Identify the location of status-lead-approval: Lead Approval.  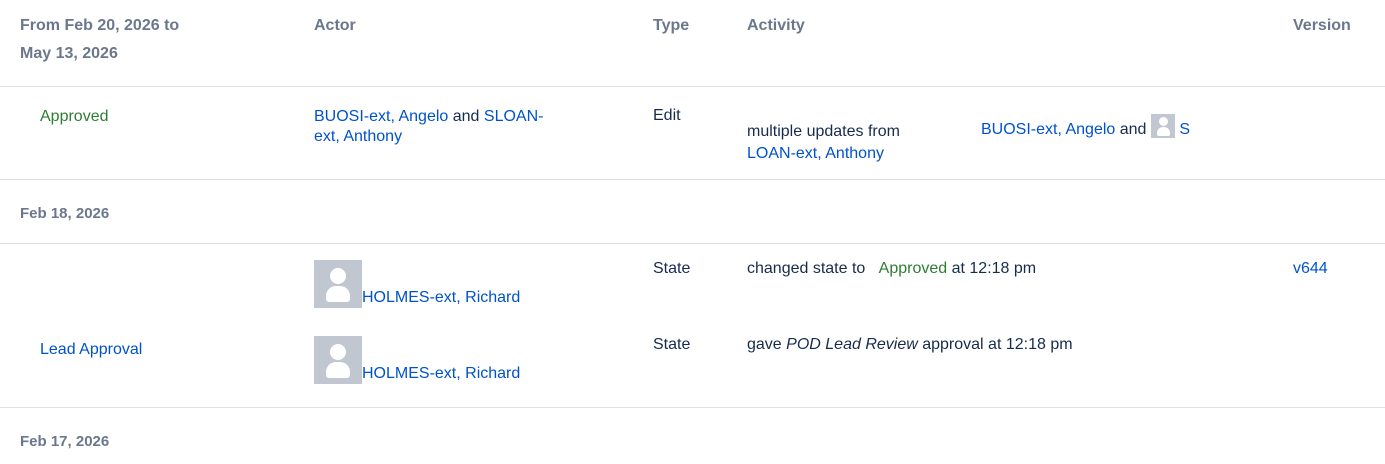
(91, 350).